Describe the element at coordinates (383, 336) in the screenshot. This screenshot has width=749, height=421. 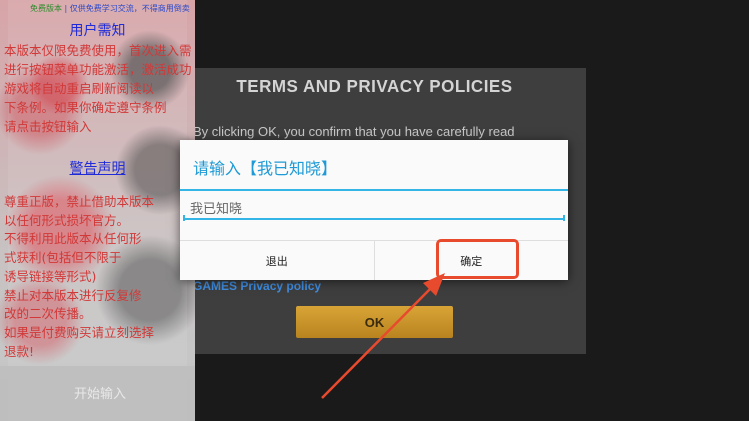
I see `annotation-arrow-icon` at that location.